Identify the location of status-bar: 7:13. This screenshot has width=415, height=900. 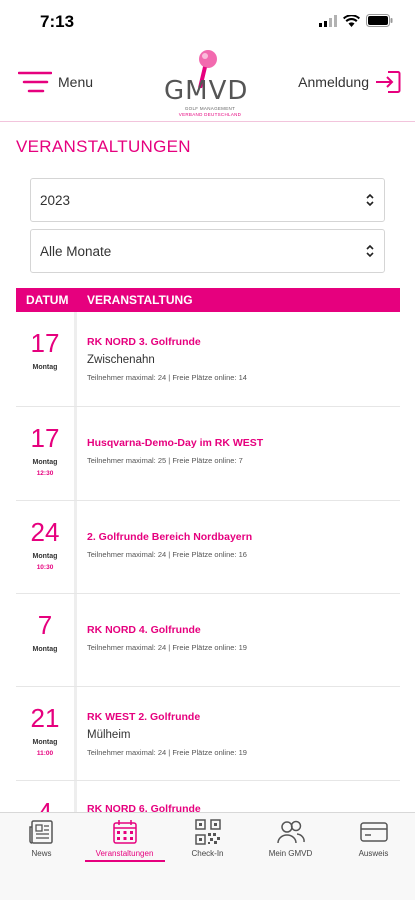
(207, 22).